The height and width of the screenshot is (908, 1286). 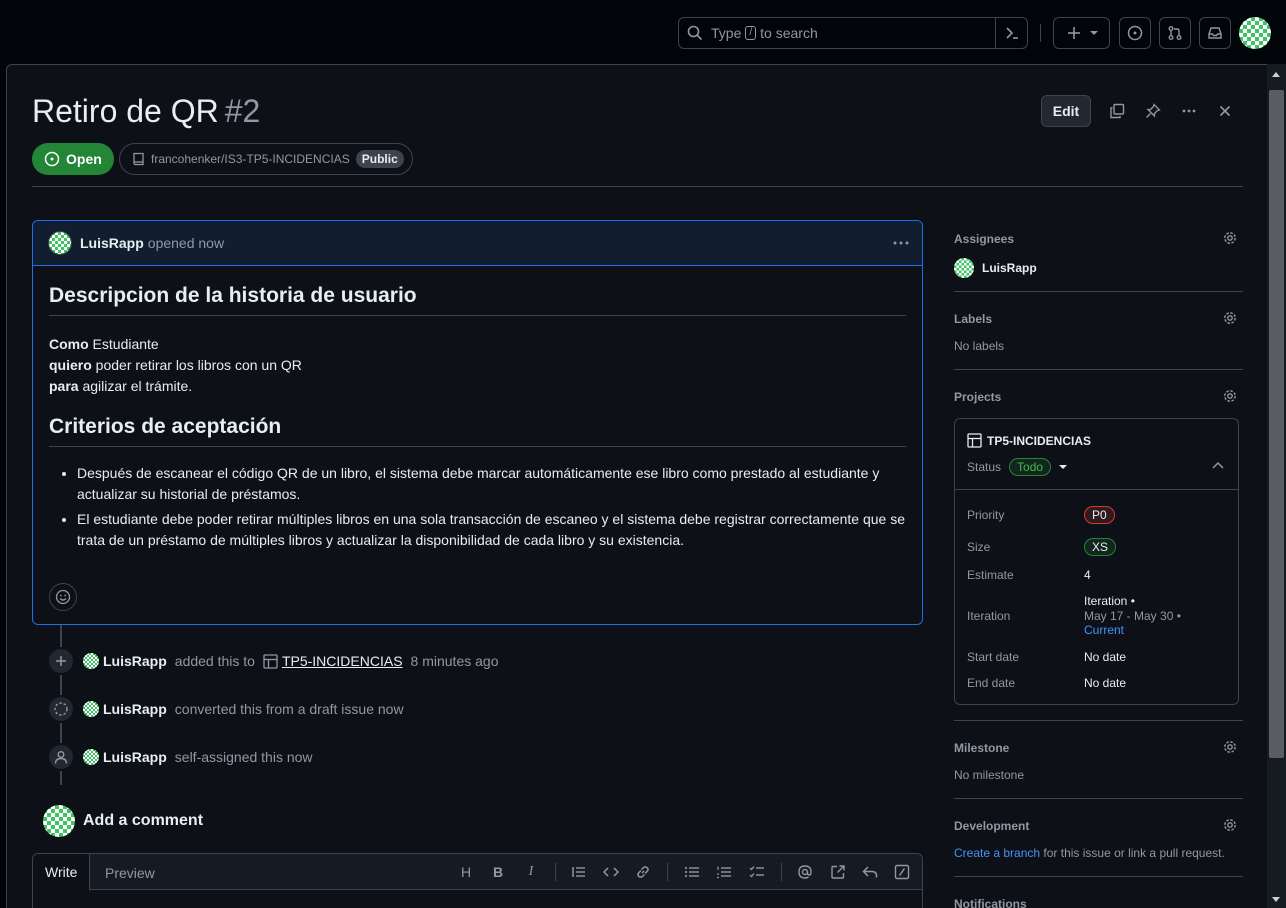 What do you see at coordinates (250, 159) in the screenshot?
I see `repo-name: francohenker/IS3-TP5-INCIDENCIAS` at bounding box center [250, 159].